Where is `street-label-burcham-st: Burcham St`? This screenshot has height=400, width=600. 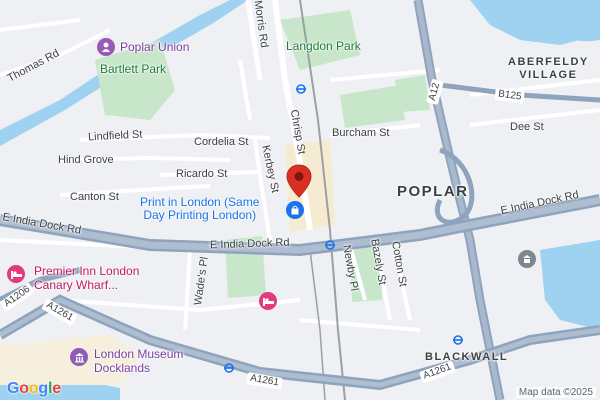
street-label-burcham-st: Burcham St is located at coordinates (361, 133).